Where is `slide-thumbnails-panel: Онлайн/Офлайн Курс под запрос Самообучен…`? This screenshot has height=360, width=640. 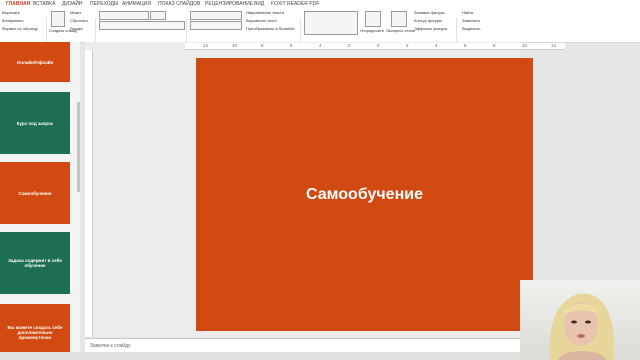
slide-thumbnails-panel: Онлайн/Офлайн Курс под запрос Самообучен… is located at coordinates (40, 201).